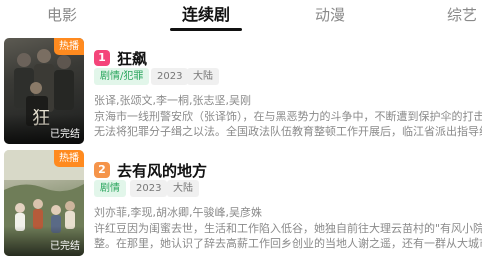 The height and width of the screenshot is (258, 484). Describe the element at coordinates (122, 76) in the screenshot. I see `genre-tag: 剧情/犯罪` at that location.